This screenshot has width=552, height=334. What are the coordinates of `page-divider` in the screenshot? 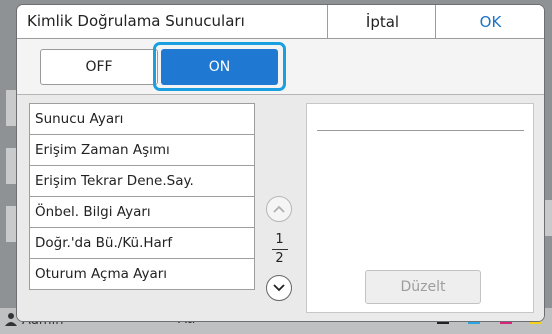 It's located at (279, 249).